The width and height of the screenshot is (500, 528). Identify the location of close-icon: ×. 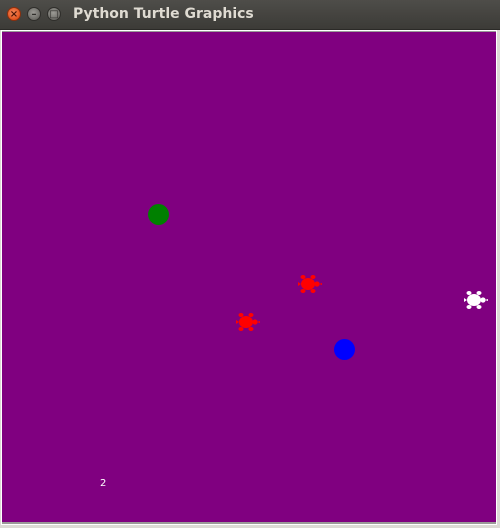
(14, 14).